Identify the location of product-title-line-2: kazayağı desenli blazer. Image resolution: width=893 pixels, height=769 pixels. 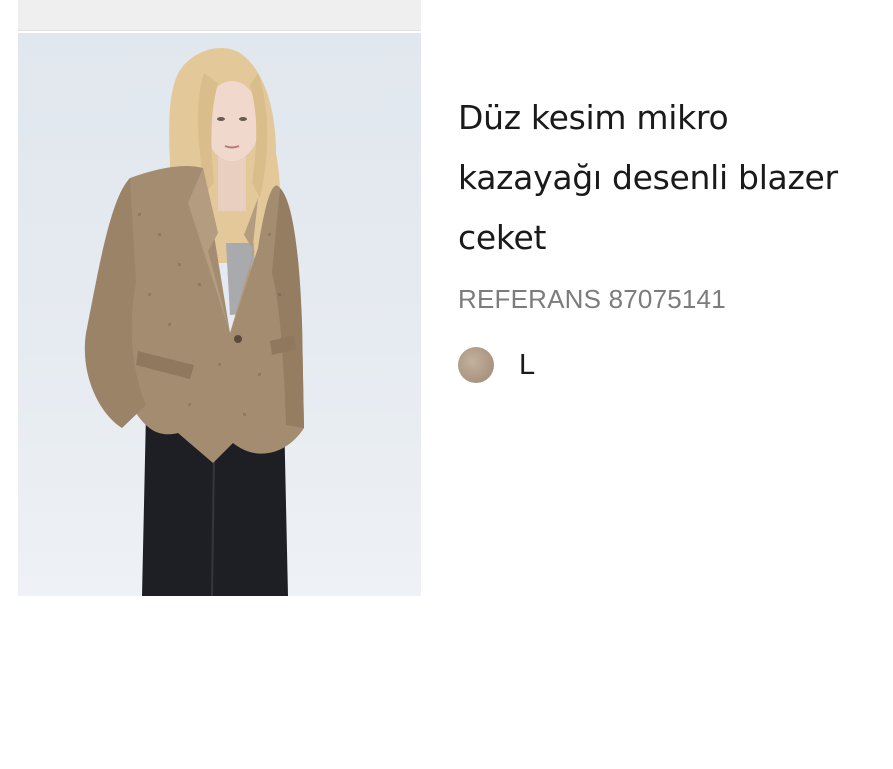
(648, 177).